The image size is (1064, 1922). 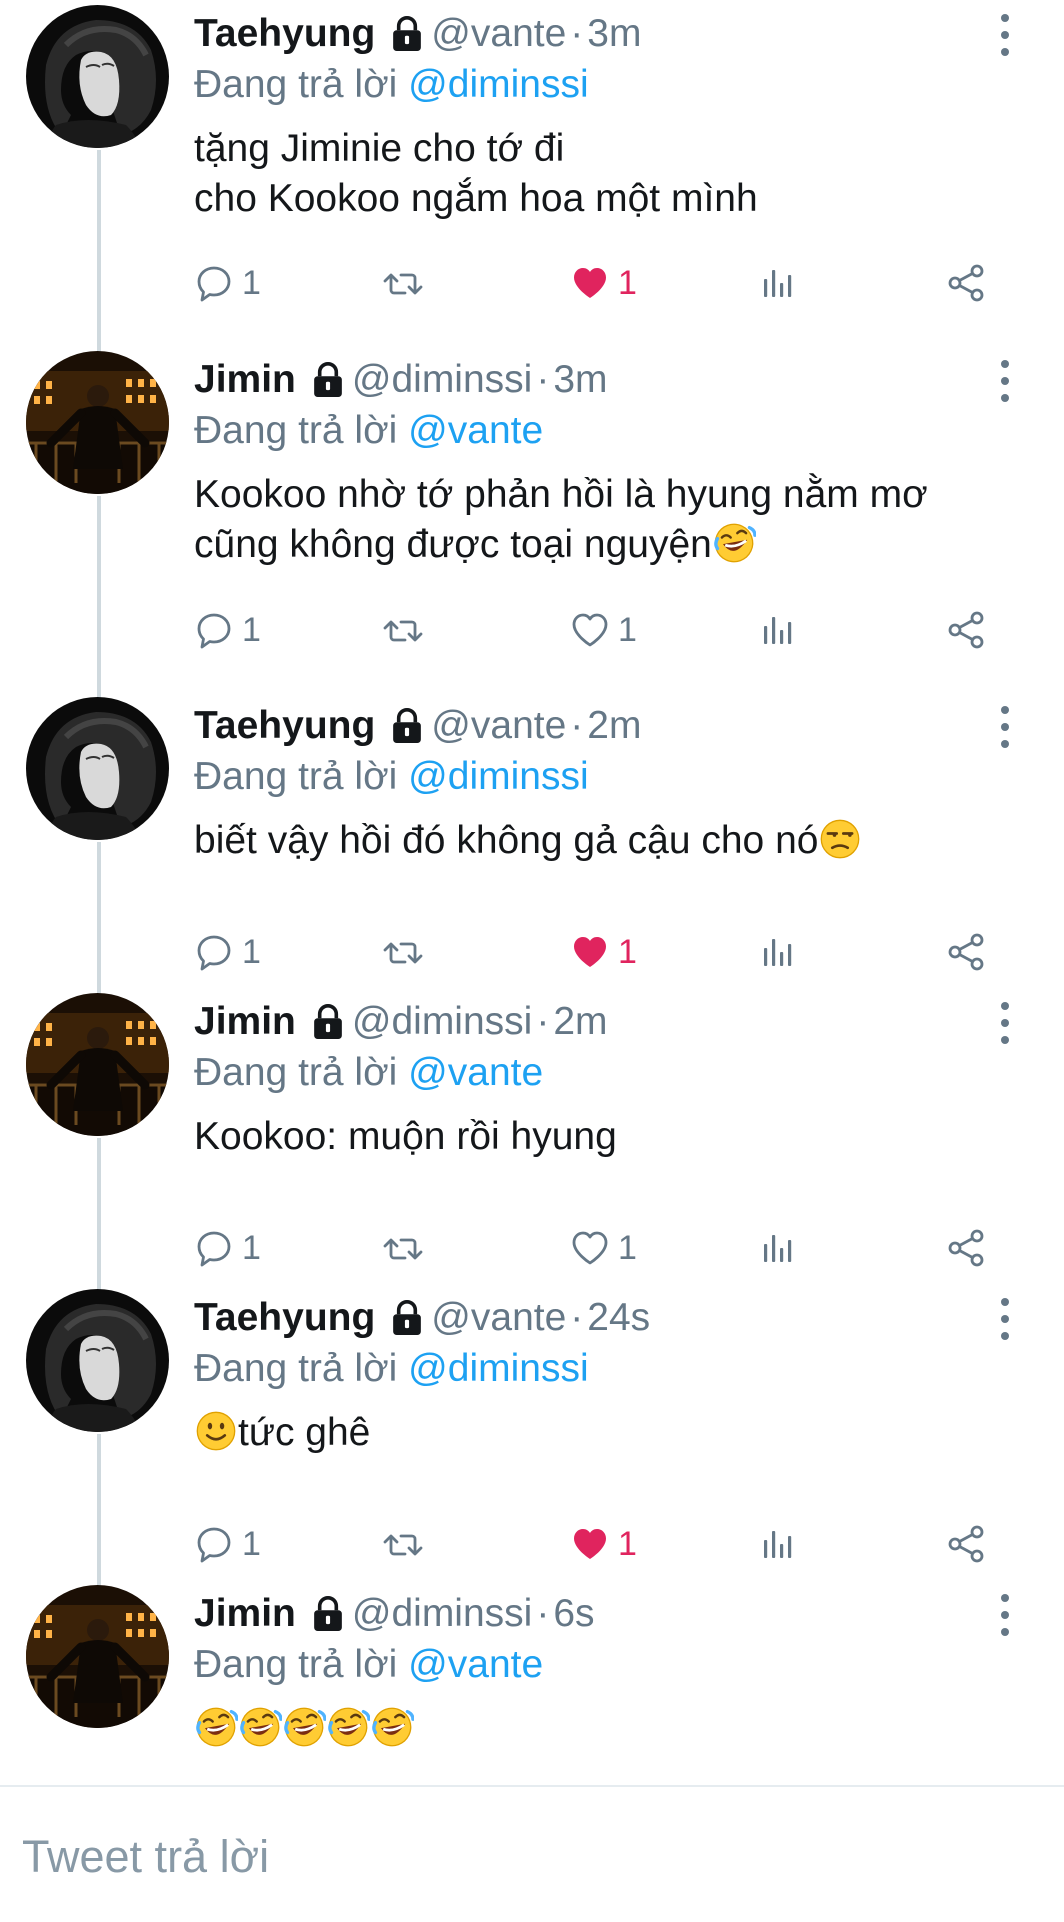 I want to click on slight-smile-emoji, so click(x=216, y=1437).